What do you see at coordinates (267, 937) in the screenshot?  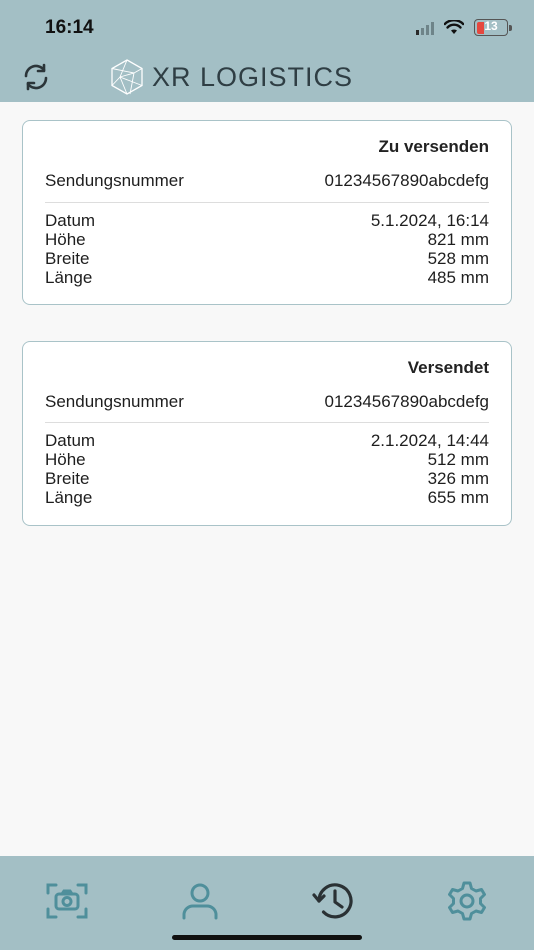 I see `home-indicator` at bounding box center [267, 937].